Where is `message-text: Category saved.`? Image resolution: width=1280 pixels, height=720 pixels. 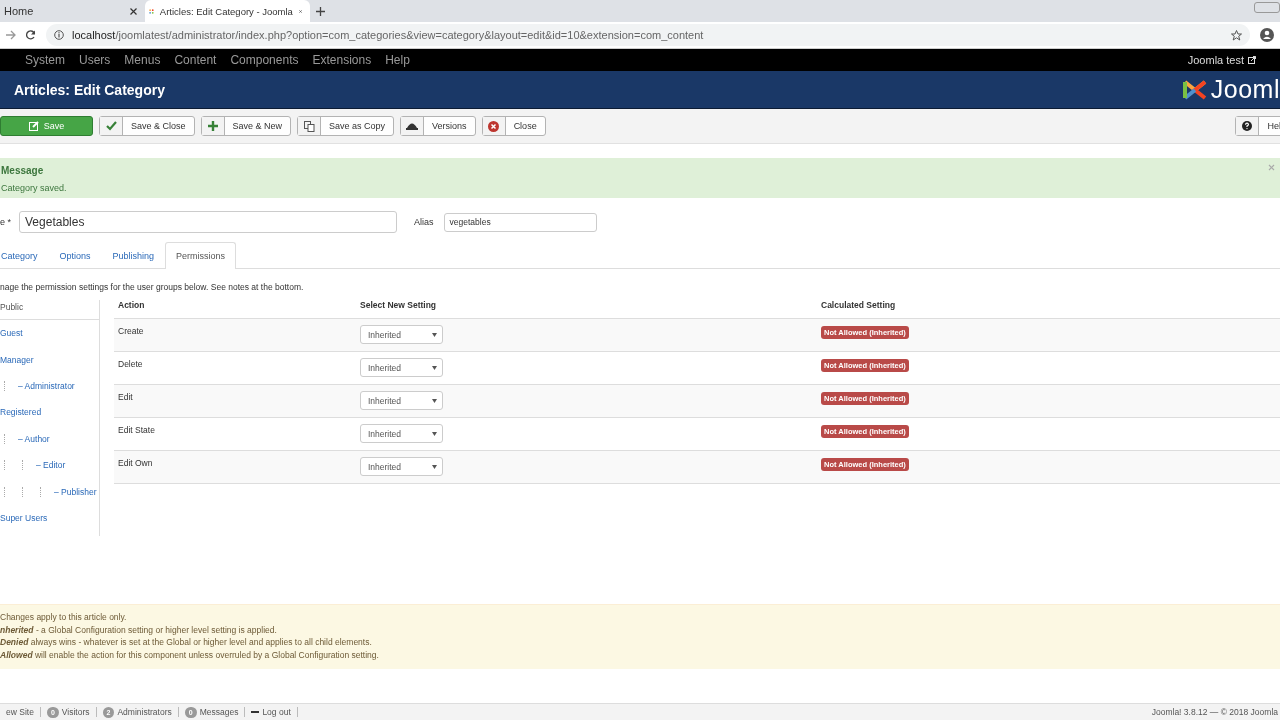 message-text: Category saved. is located at coordinates (34, 188).